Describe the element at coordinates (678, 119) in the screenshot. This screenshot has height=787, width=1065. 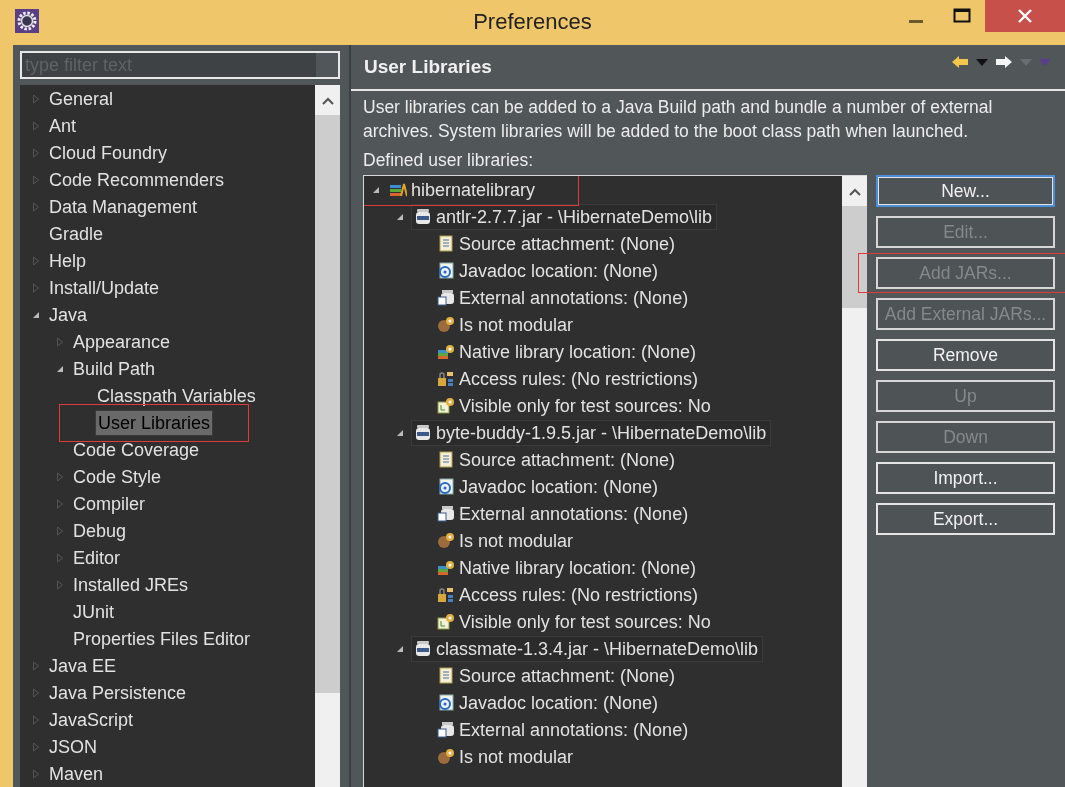
I see `description-text: User libraries can be added to a Java Build path and bundle a number of external archives. System libraries will be added to the boot class path when launched.` at that location.